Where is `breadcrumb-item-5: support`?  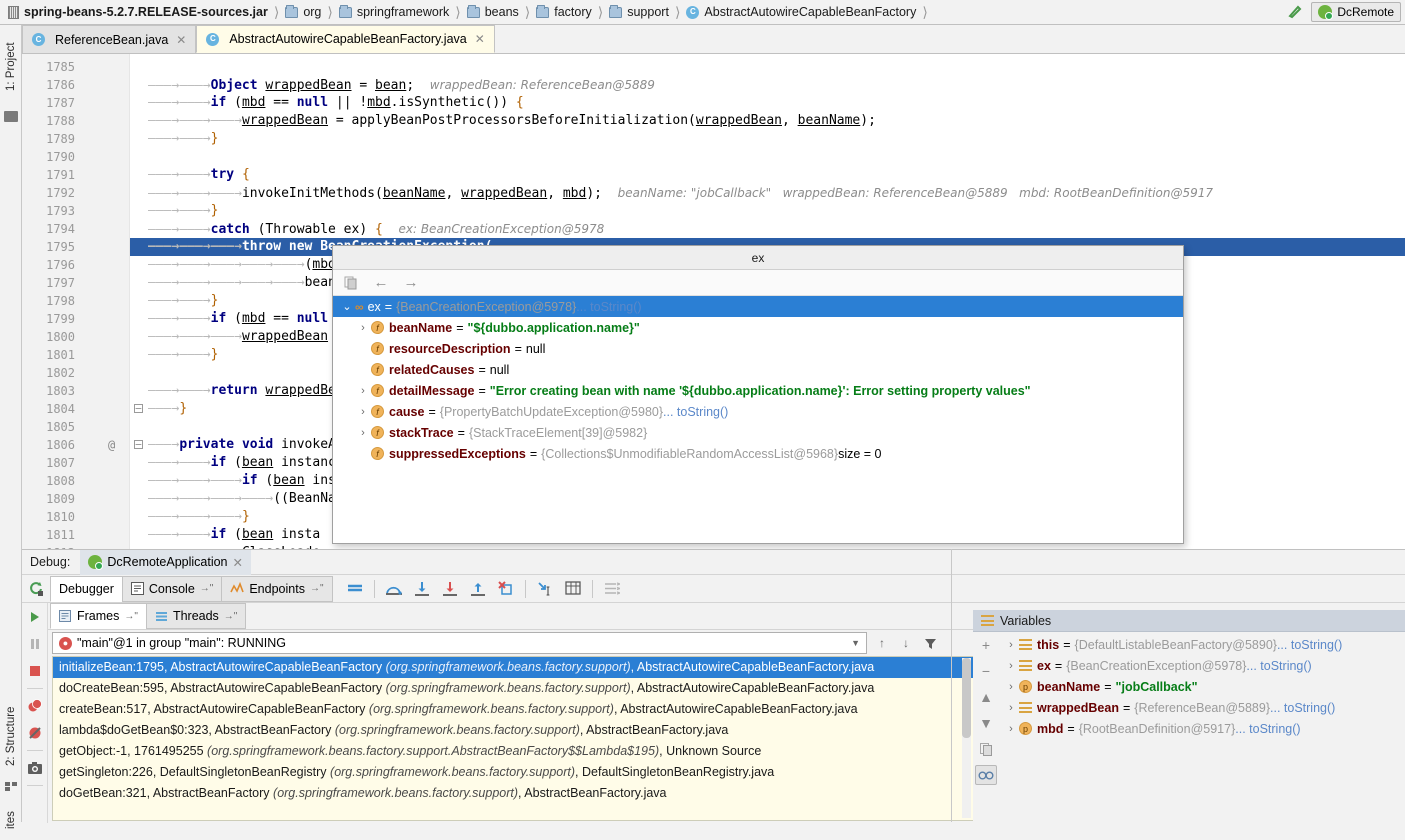 breadcrumb-item-5: support is located at coordinates (639, 12).